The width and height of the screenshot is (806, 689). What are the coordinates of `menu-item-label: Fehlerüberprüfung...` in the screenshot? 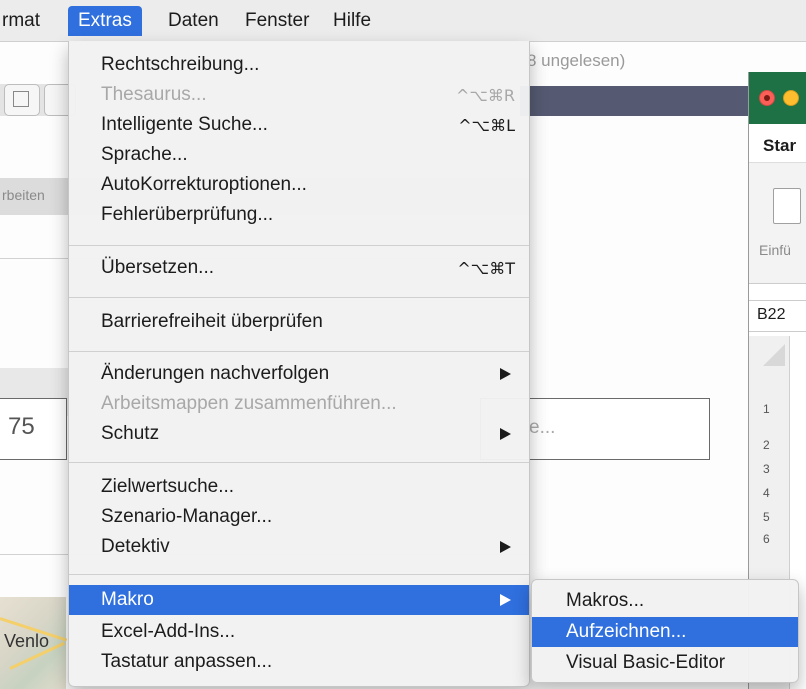 It's located at (187, 214).